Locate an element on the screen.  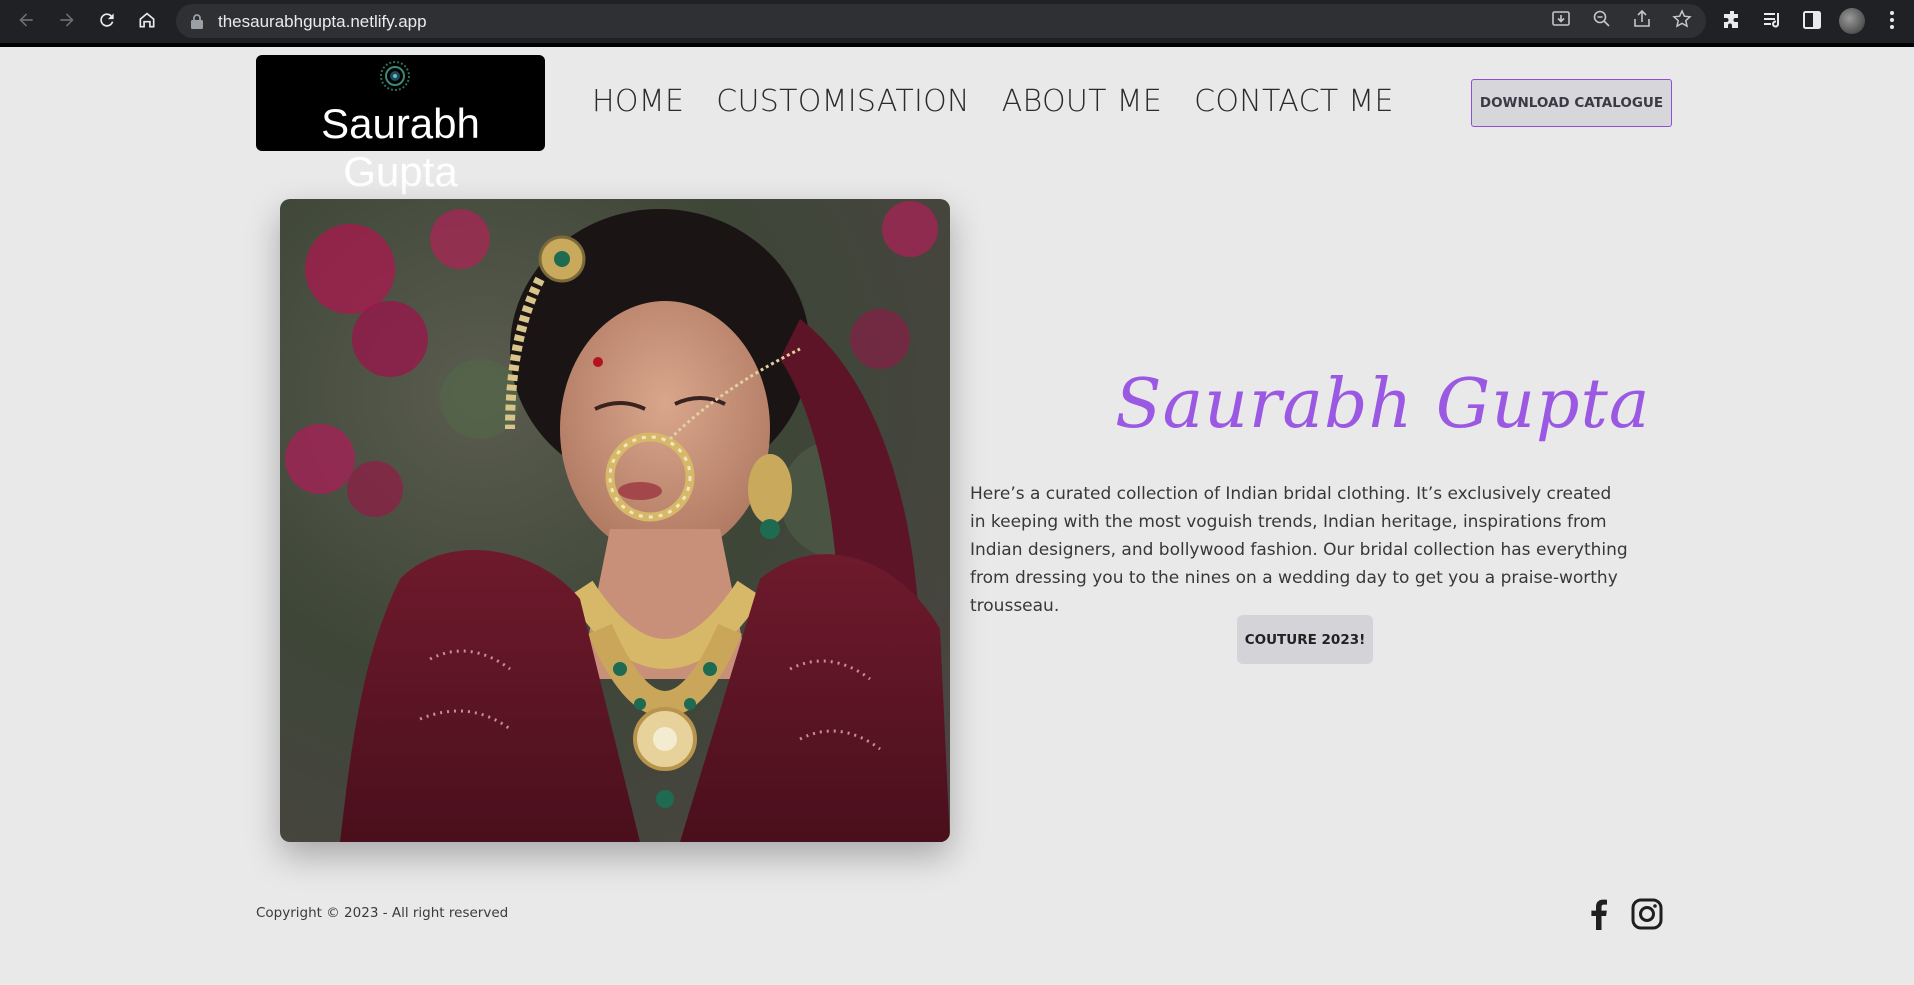
nav-customisation: CUSTOMISATION is located at coordinates (843, 101).